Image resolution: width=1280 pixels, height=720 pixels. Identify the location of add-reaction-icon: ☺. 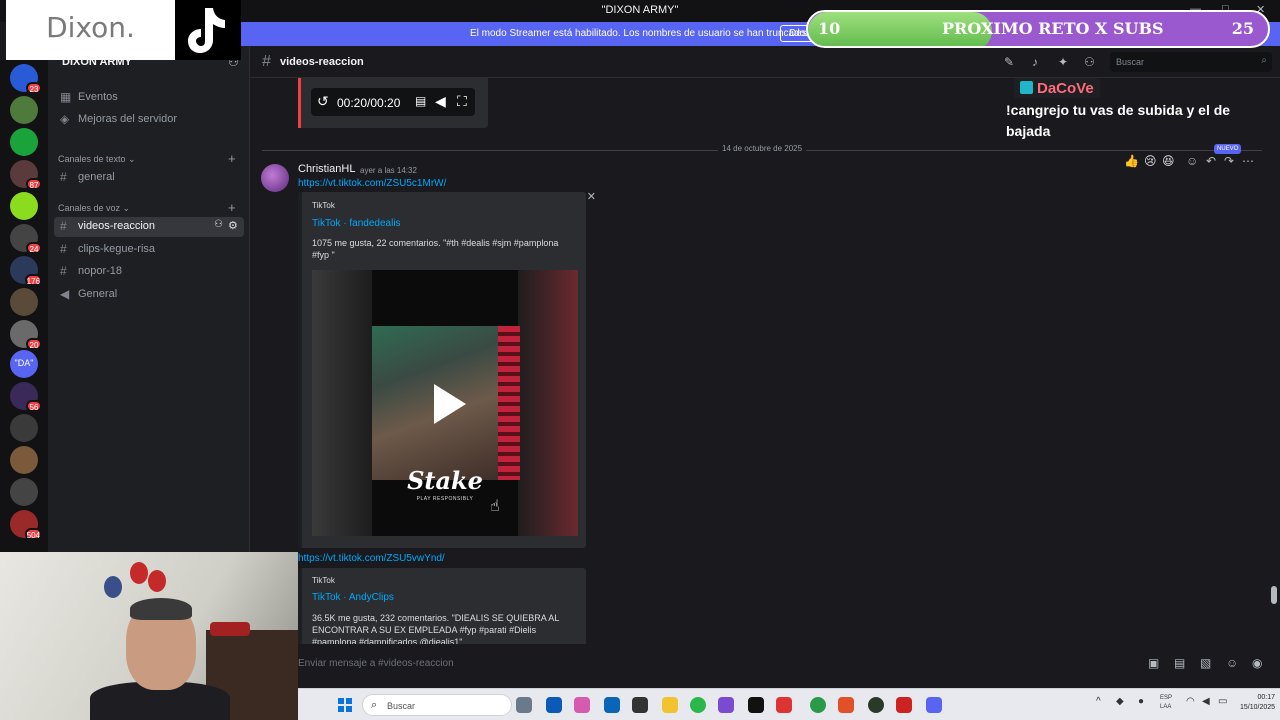
(1192, 161).